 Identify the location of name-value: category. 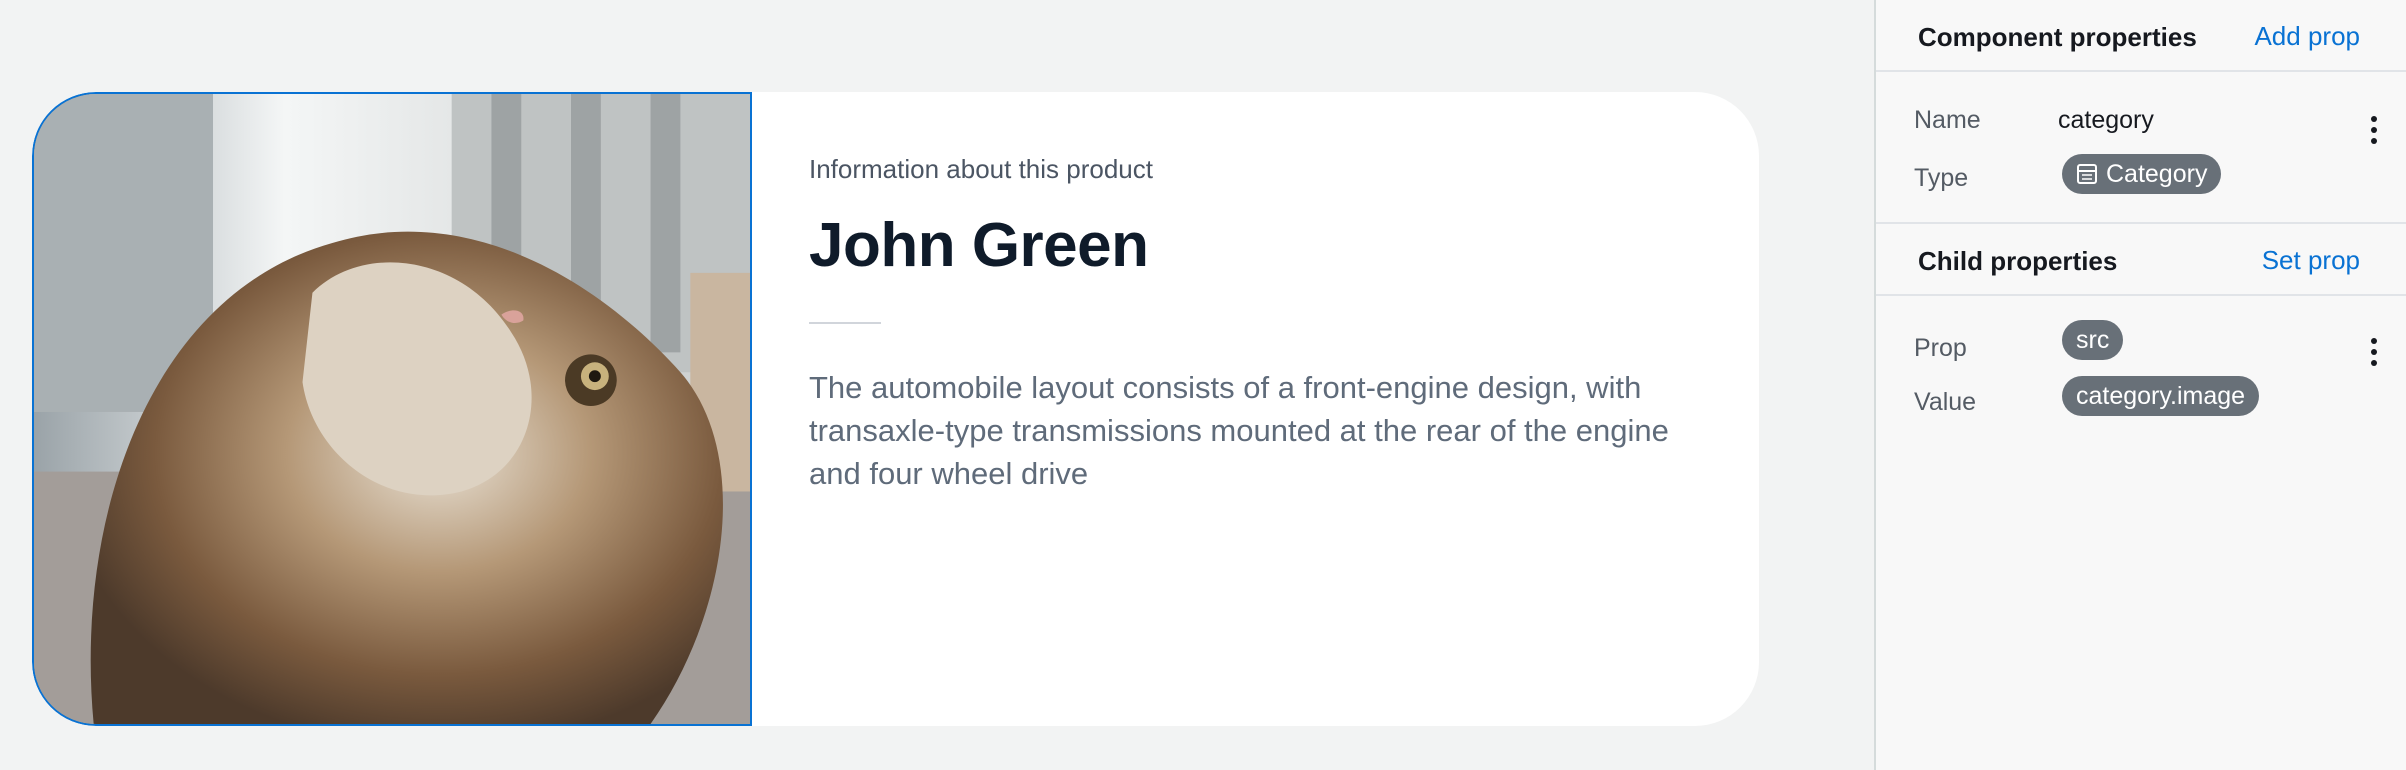
(2106, 120).